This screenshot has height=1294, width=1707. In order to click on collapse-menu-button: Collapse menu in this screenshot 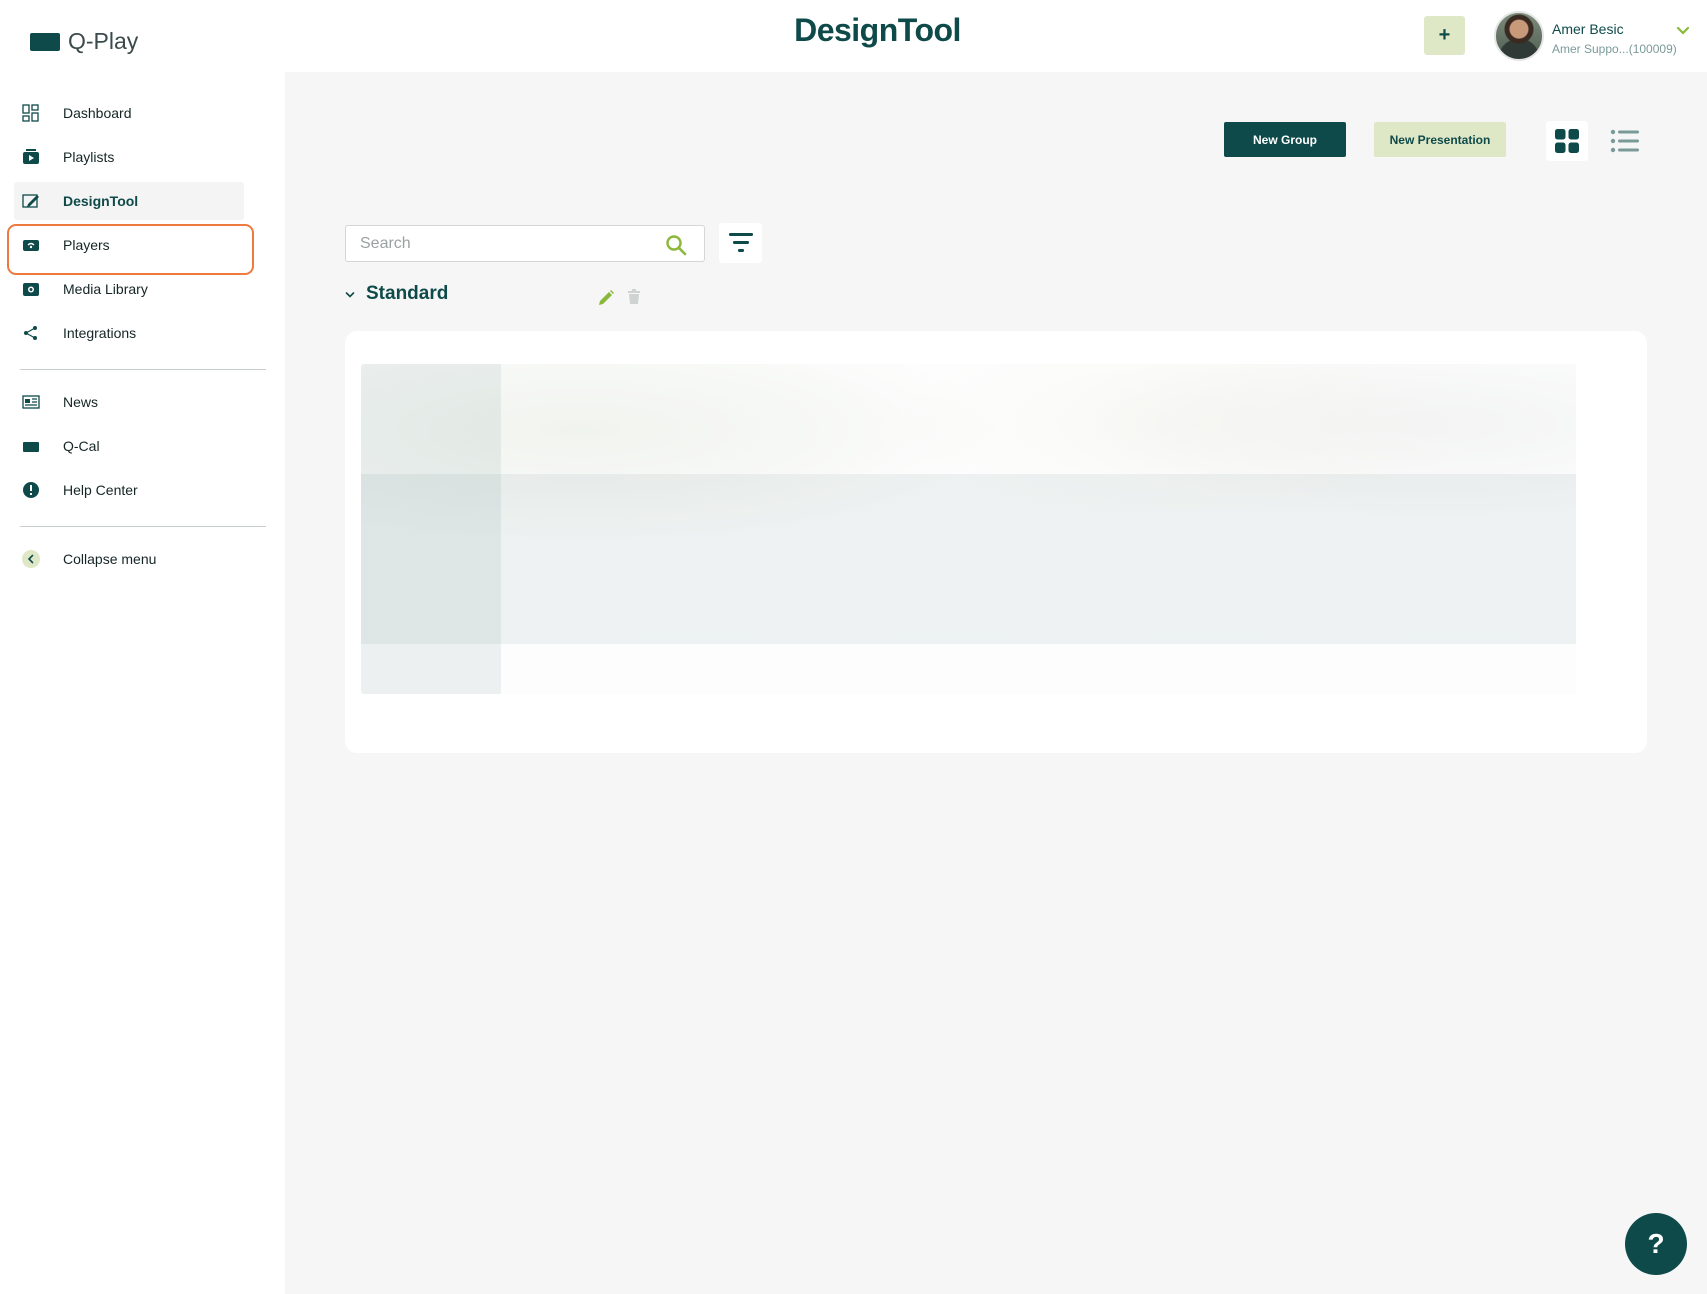, I will do `click(129, 559)`.